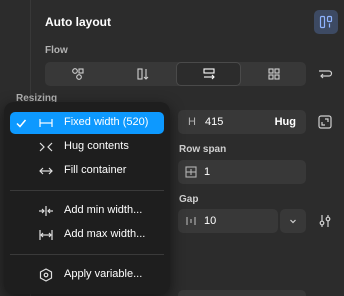  What do you see at coordinates (46, 147) in the screenshot?
I see `hug-contents-icon` at bounding box center [46, 147].